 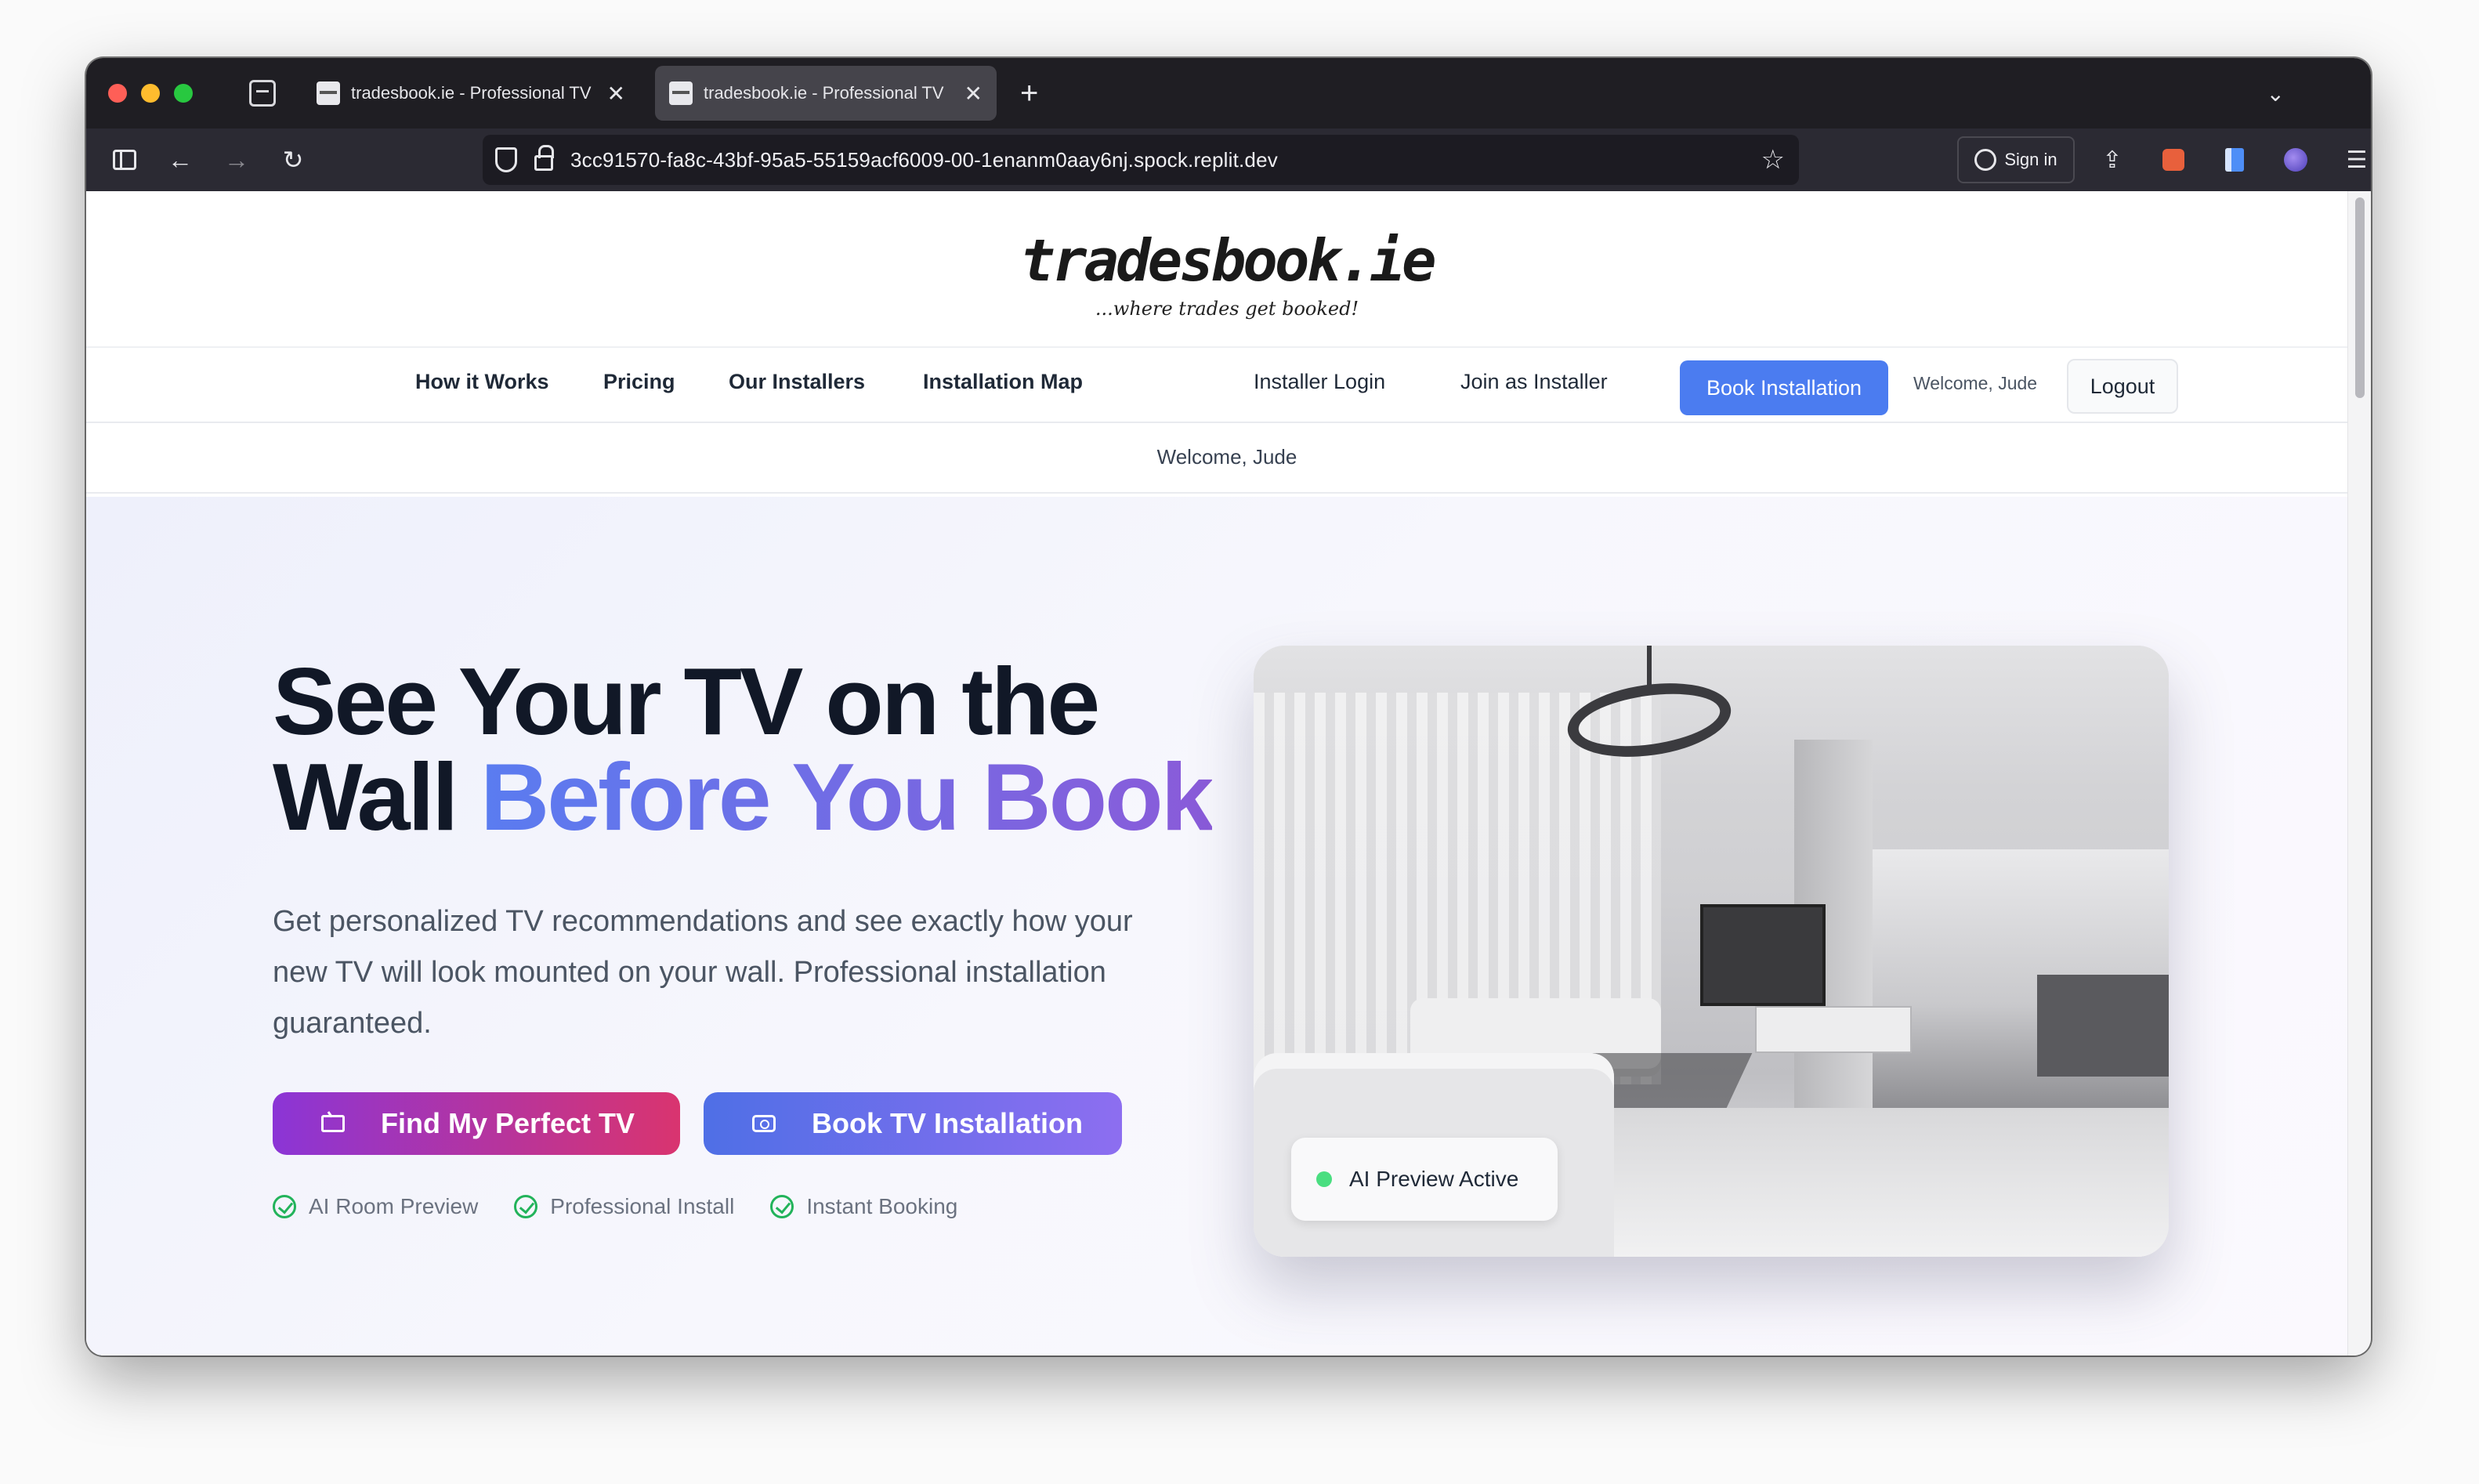 I want to click on find-my-perfect-tv-button: Find My Perfect TV, so click(x=477, y=1123).